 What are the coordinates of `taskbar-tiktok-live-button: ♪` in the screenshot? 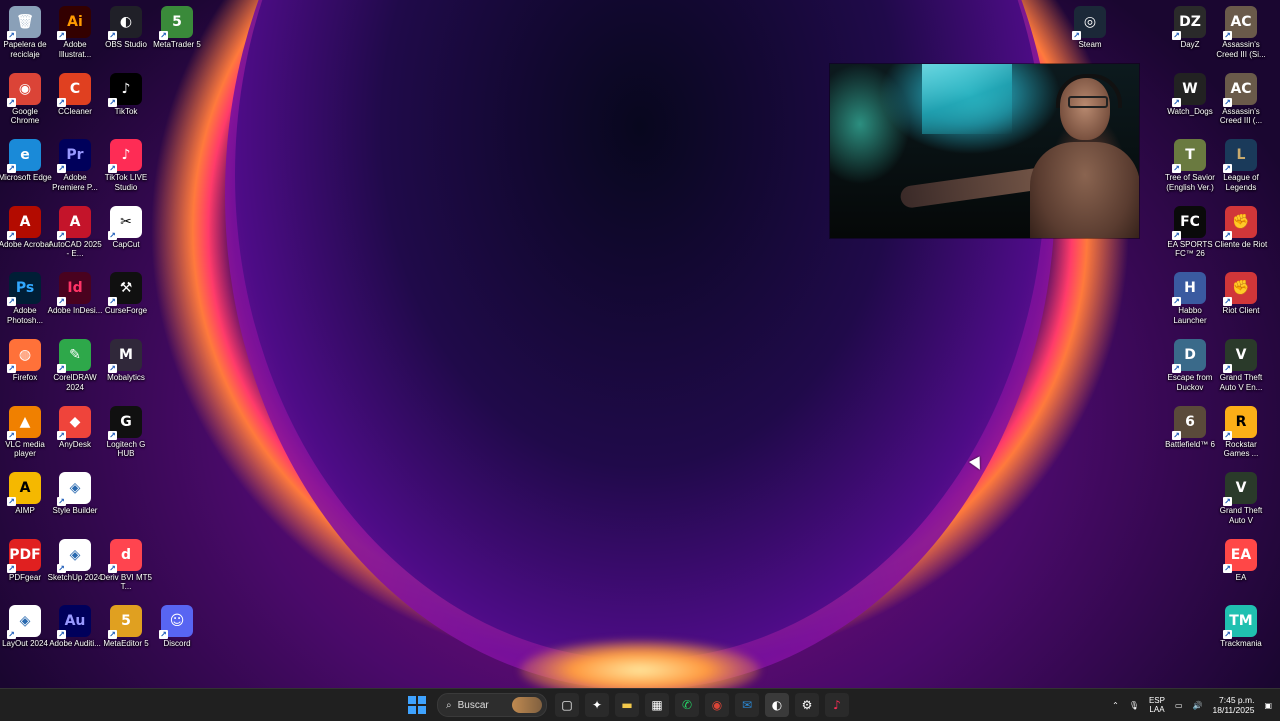 It's located at (837, 705).